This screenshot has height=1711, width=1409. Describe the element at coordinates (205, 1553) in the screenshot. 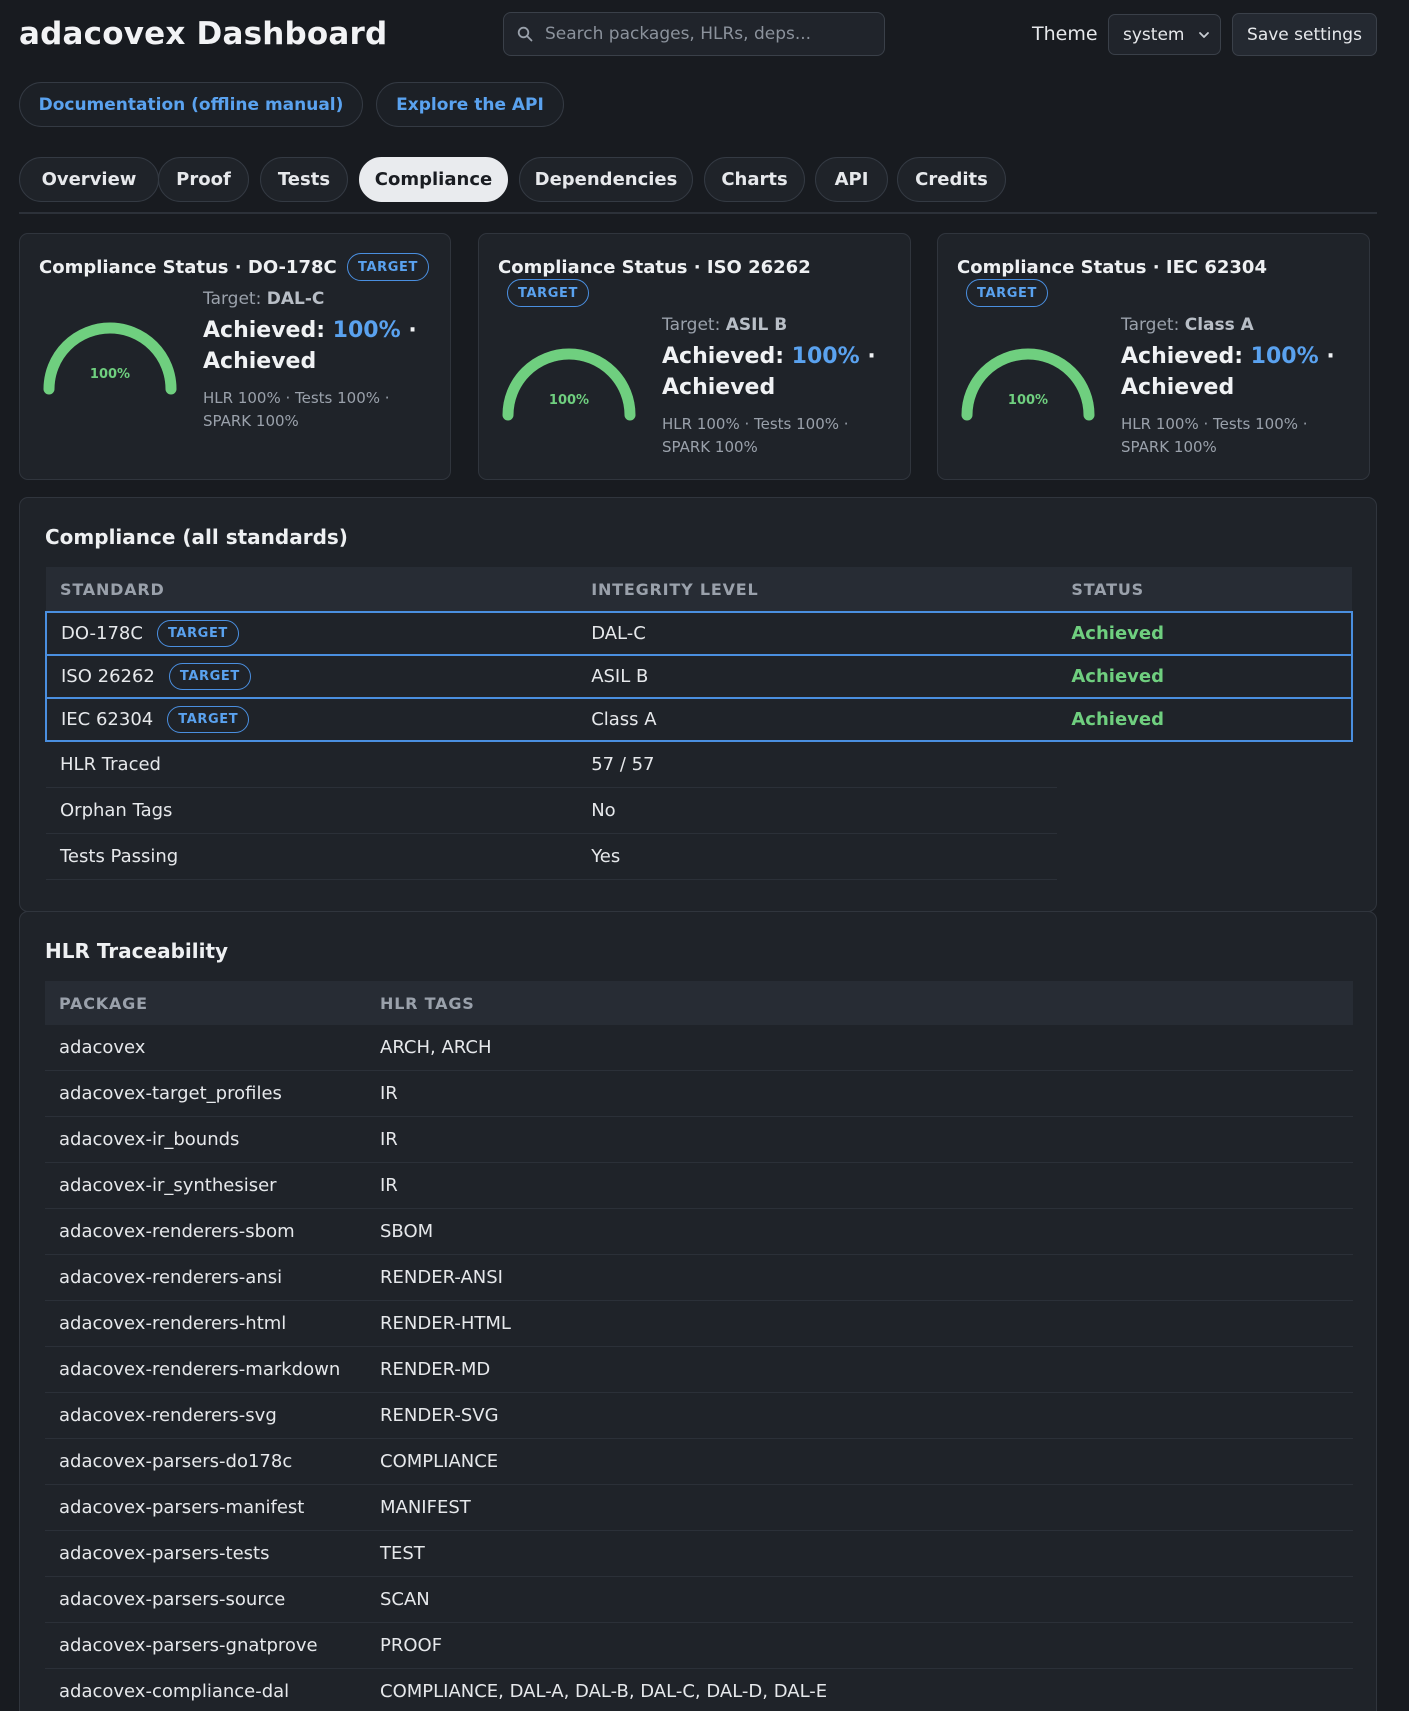

I see `package-name: adacovex-parsers-tests` at that location.